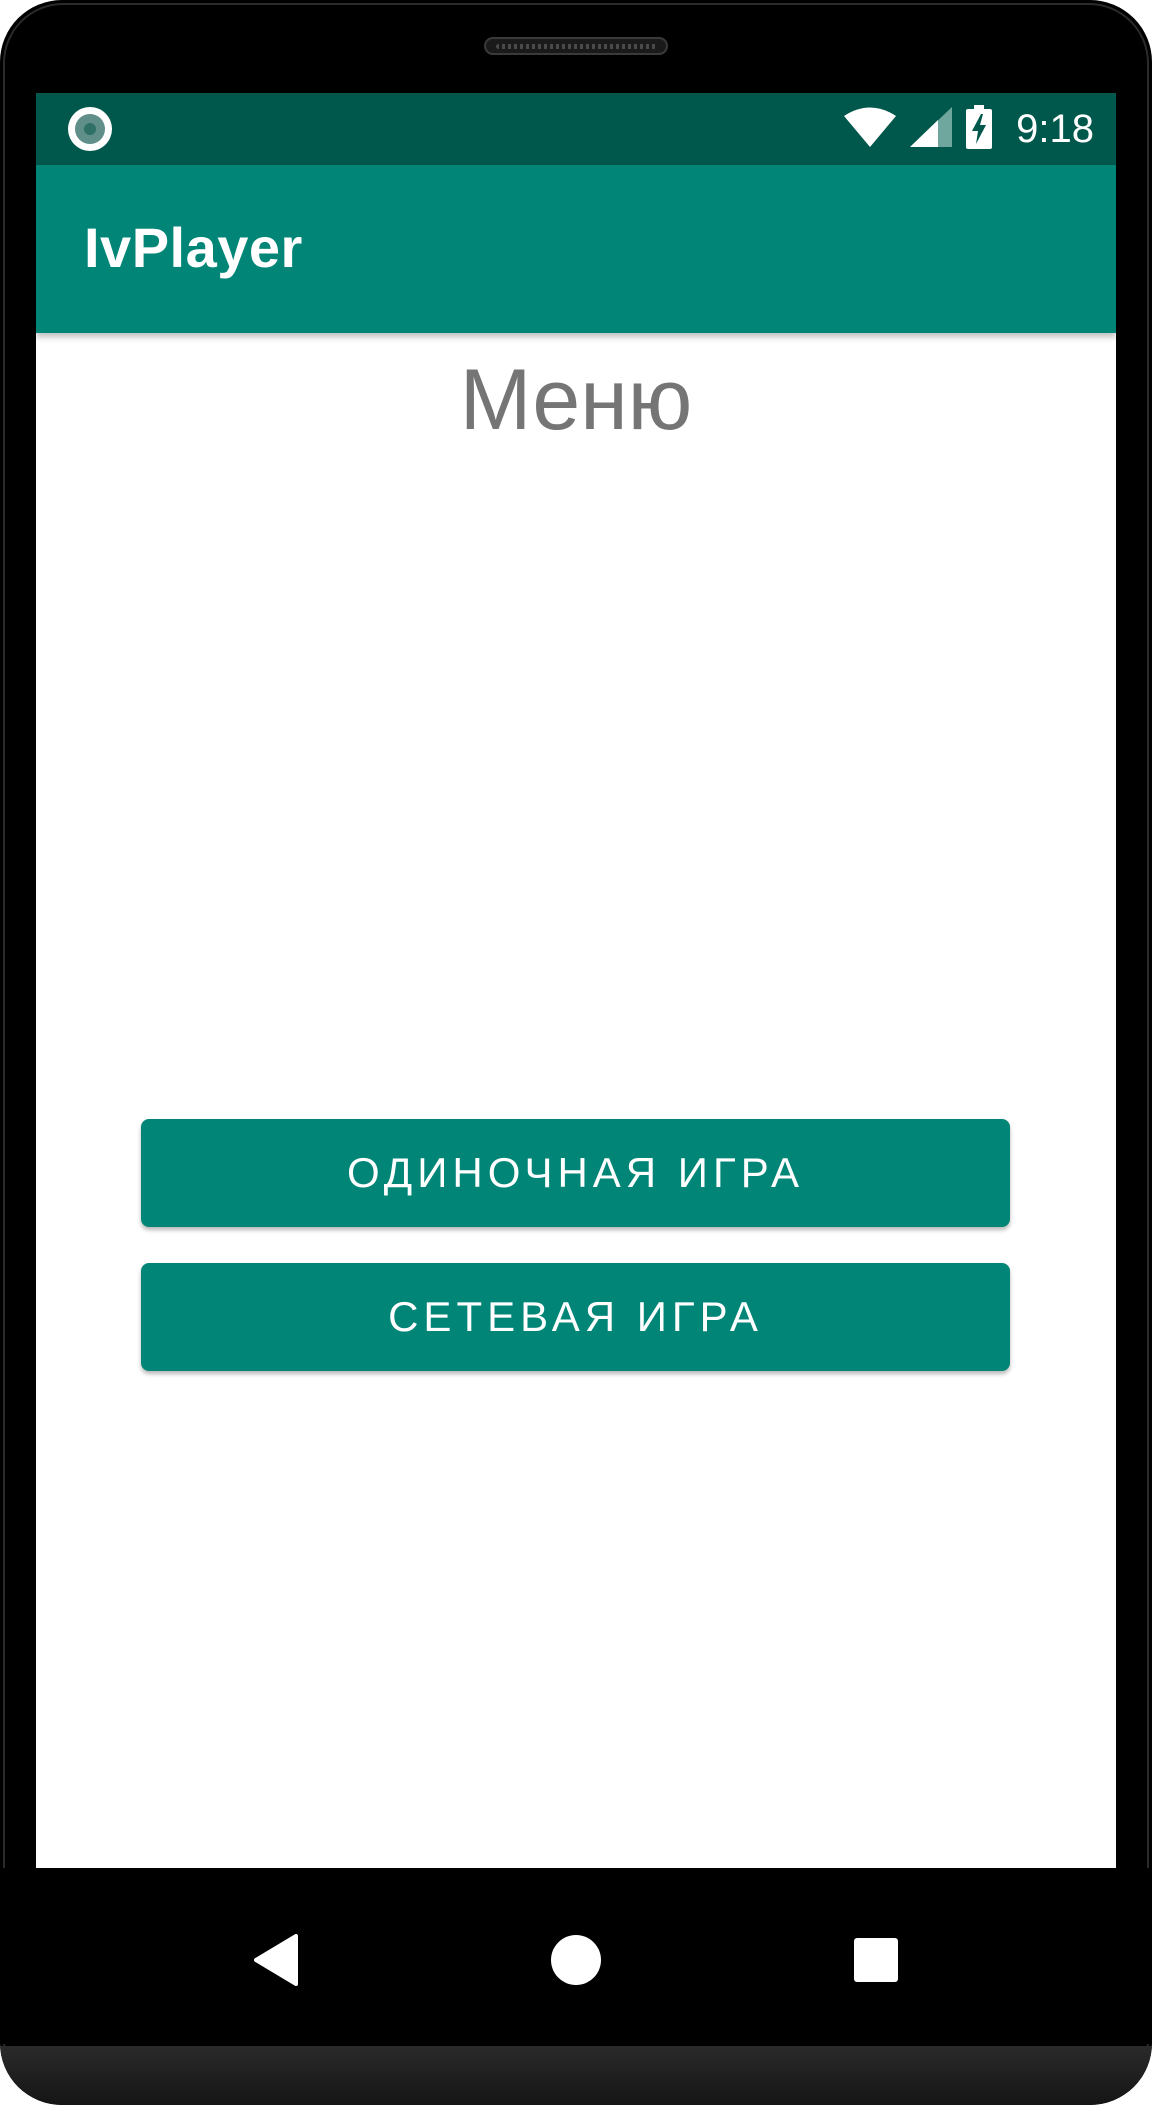  I want to click on recents-button, so click(876, 1960).